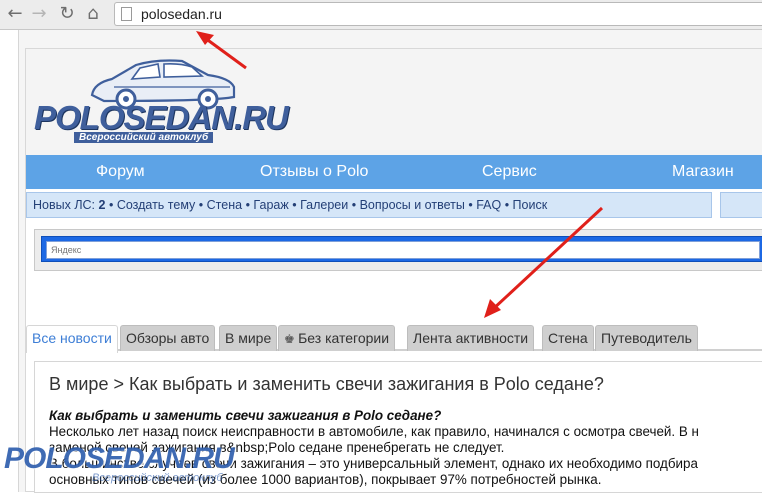 The image size is (762, 493). I want to click on watermark: POLOSEDAN.RU Всероссийский автоклуб, so click(154, 467).